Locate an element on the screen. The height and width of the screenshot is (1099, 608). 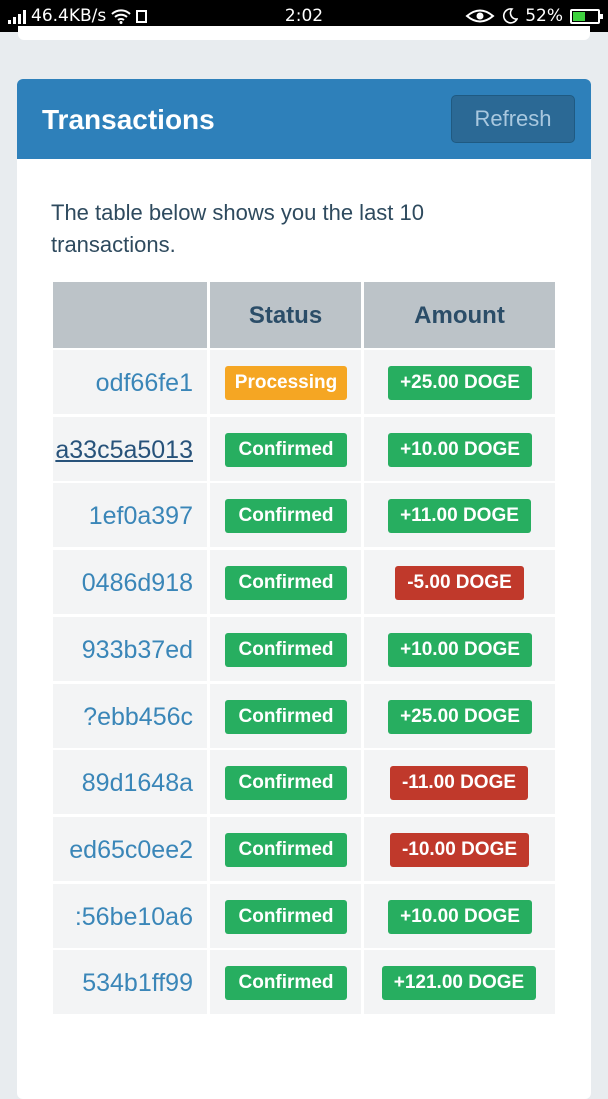
table-row-hash-cell: 534b1ff99 is located at coordinates (130, 982).